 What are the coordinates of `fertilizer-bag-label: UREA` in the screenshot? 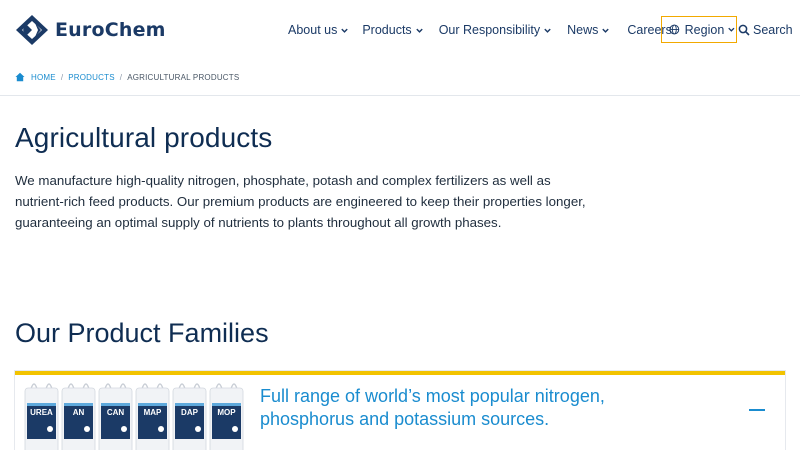 It's located at (41, 412).